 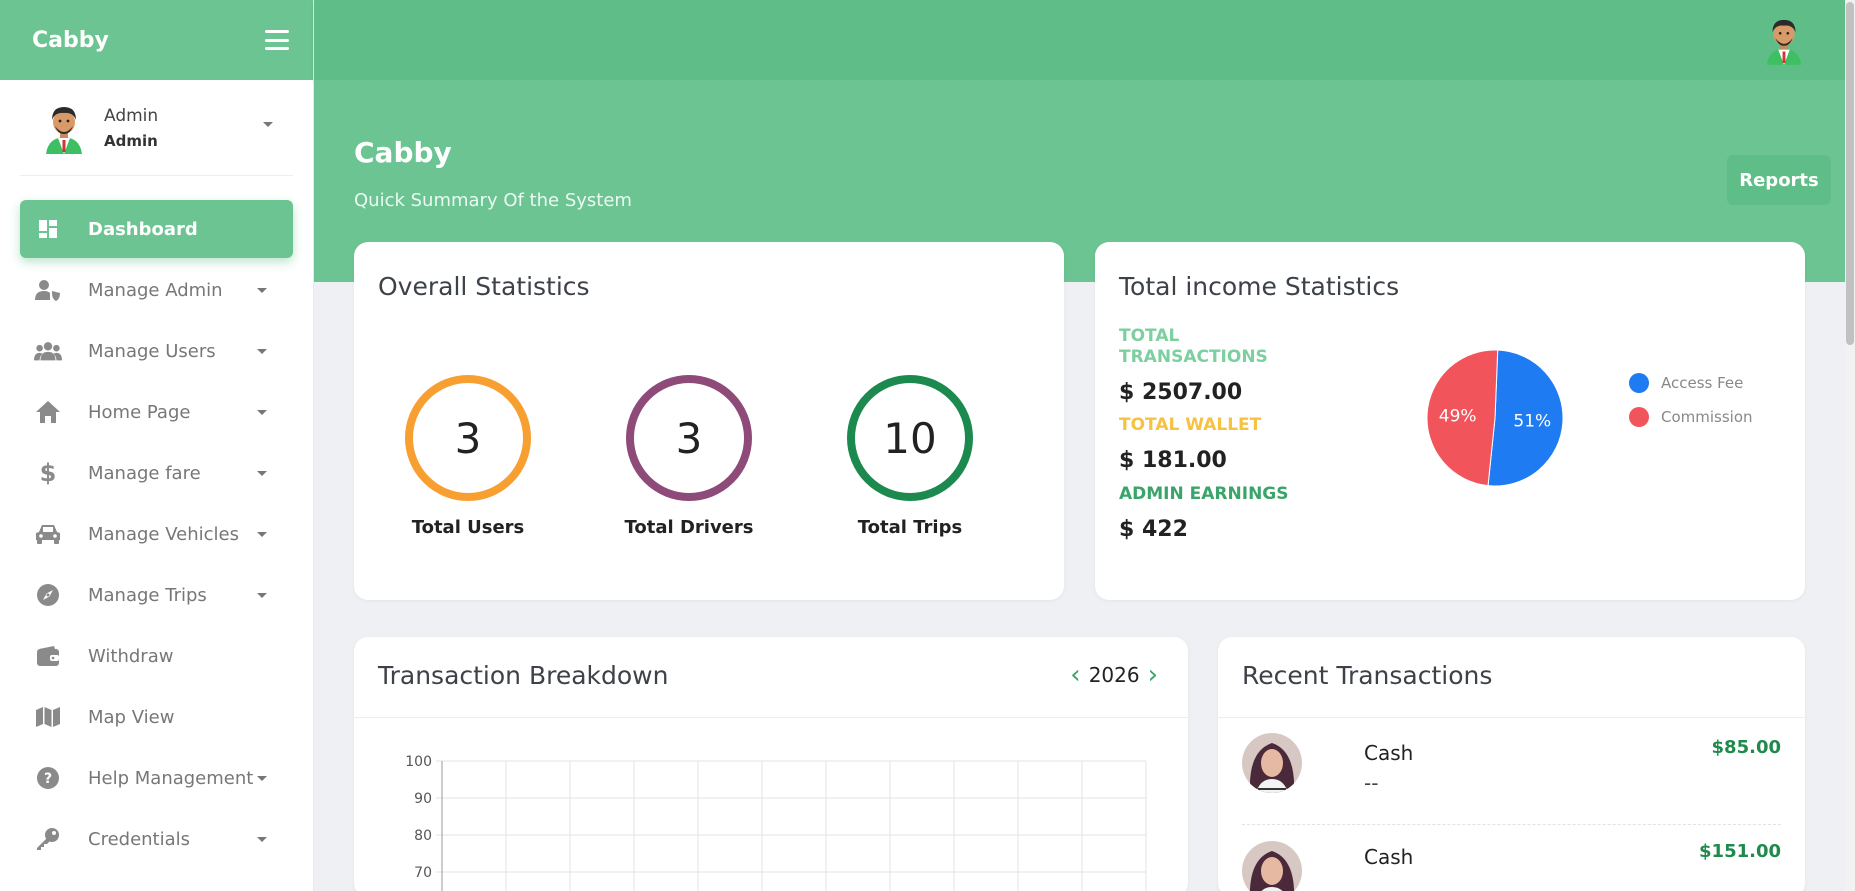 What do you see at coordinates (152, 351) in the screenshot?
I see `sidebar-item-label: Manage Users` at bounding box center [152, 351].